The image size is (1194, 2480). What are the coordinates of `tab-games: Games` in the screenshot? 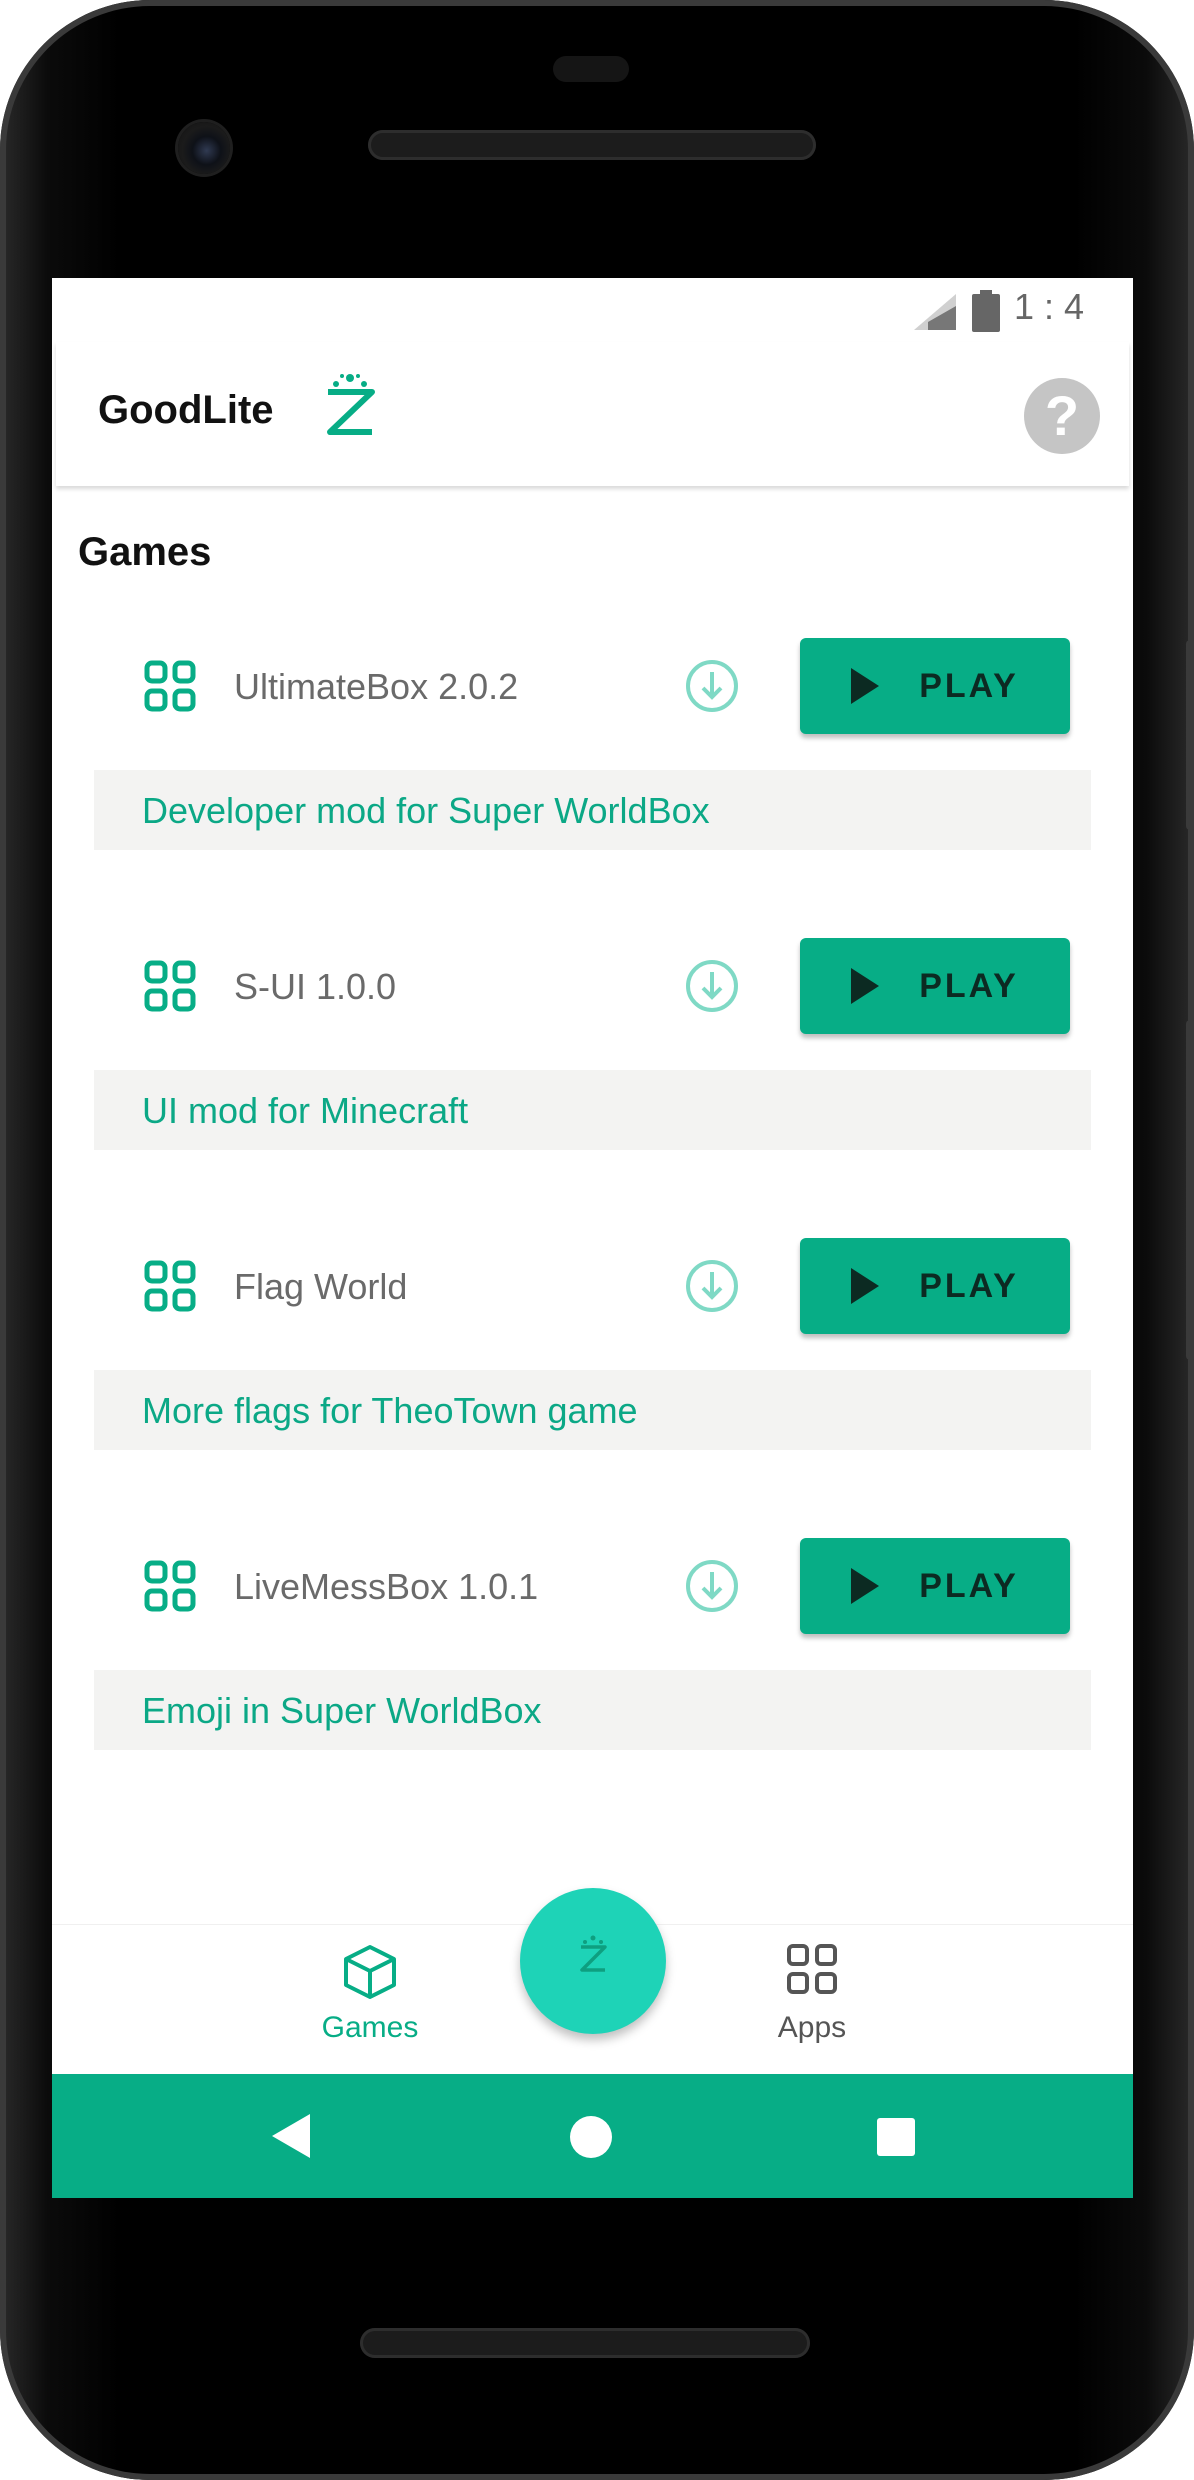 It's located at (370, 1994).